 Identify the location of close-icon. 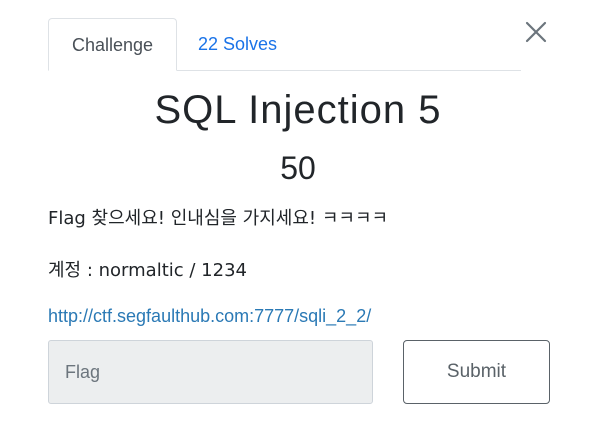
(536, 32).